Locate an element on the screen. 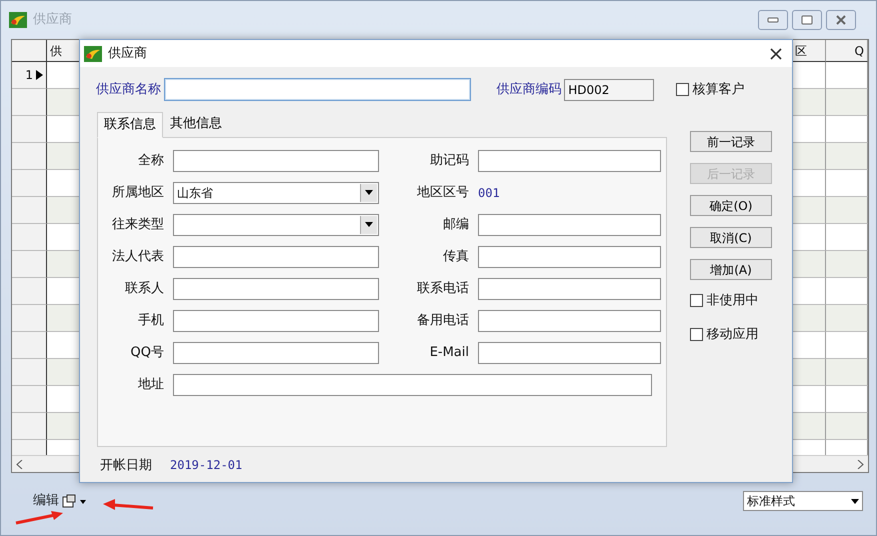 The image size is (877, 536). field-label: 手机 is located at coordinates (150, 321).